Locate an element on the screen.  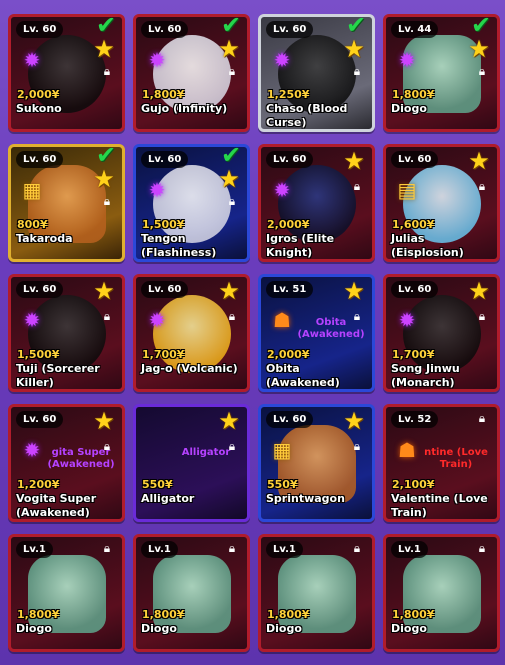
level-badge: Lv. 51 is located at coordinates (290, 289).